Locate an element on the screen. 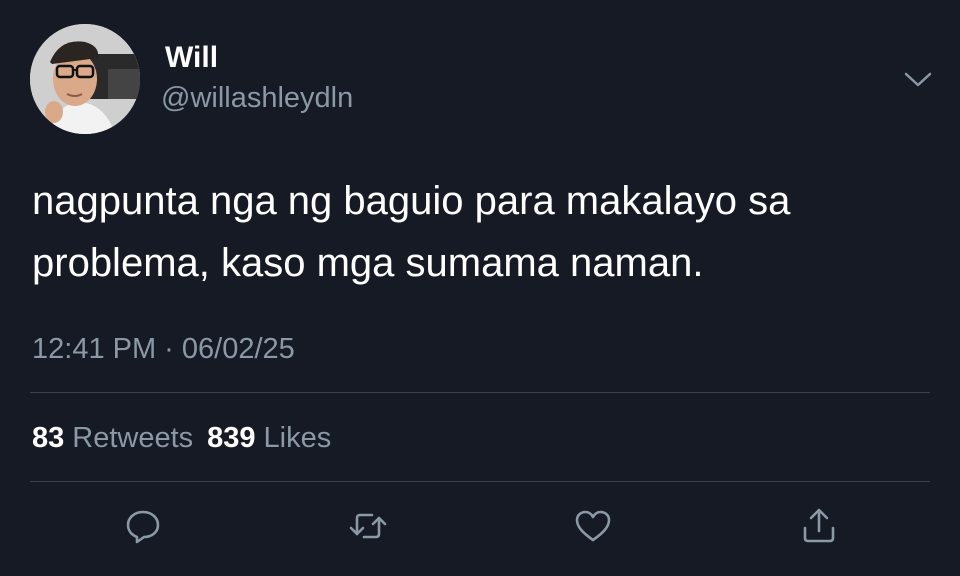 The width and height of the screenshot is (960, 576). author-handle: @willashleydln is located at coordinates (257, 98).